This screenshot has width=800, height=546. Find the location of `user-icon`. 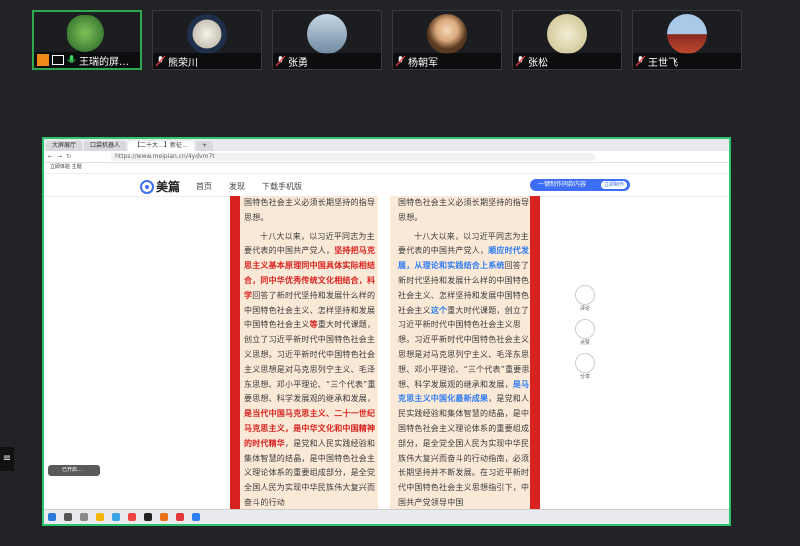

user-icon is located at coordinates (43, 60).